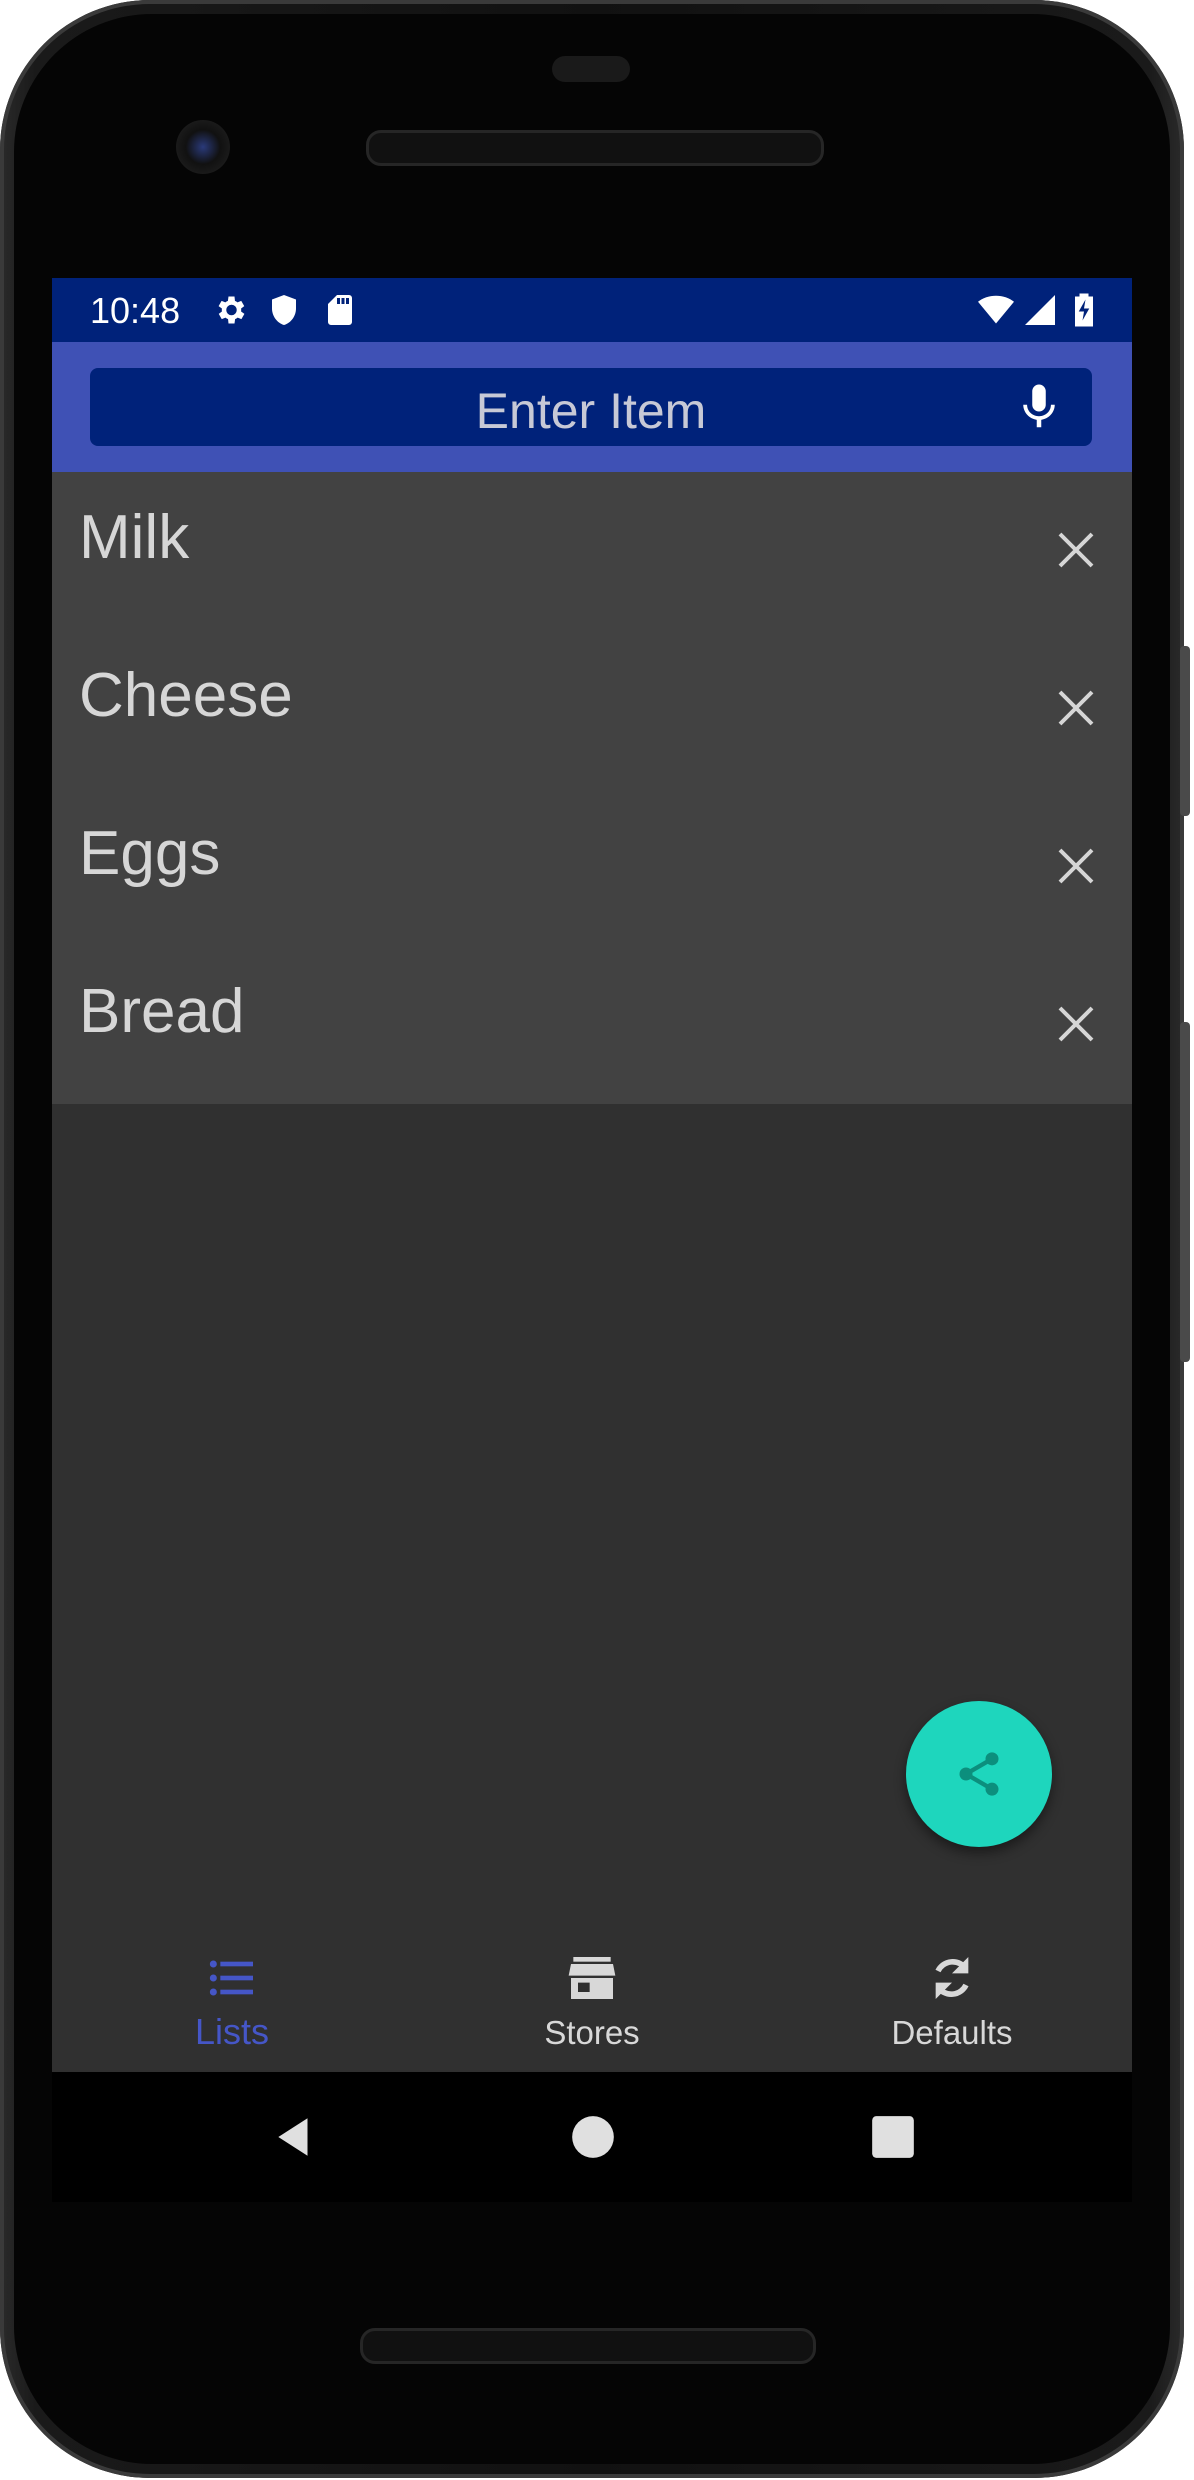 The image size is (1194, 2480). I want to click on share-icon, so click(979, 1774).